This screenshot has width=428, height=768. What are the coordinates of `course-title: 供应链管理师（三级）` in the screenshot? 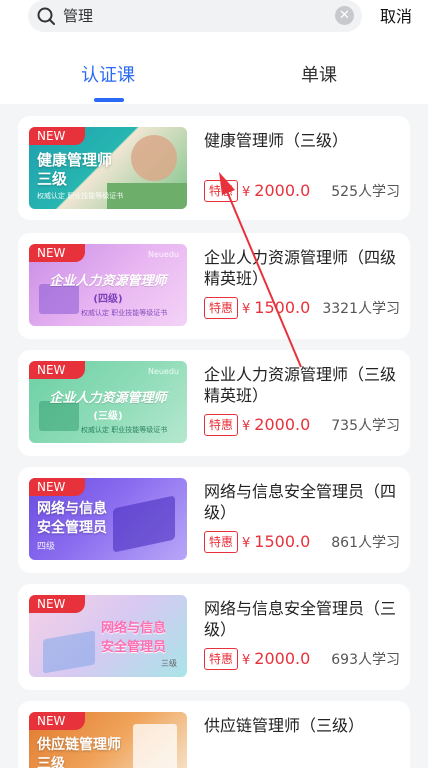 It's located at (284, 725).